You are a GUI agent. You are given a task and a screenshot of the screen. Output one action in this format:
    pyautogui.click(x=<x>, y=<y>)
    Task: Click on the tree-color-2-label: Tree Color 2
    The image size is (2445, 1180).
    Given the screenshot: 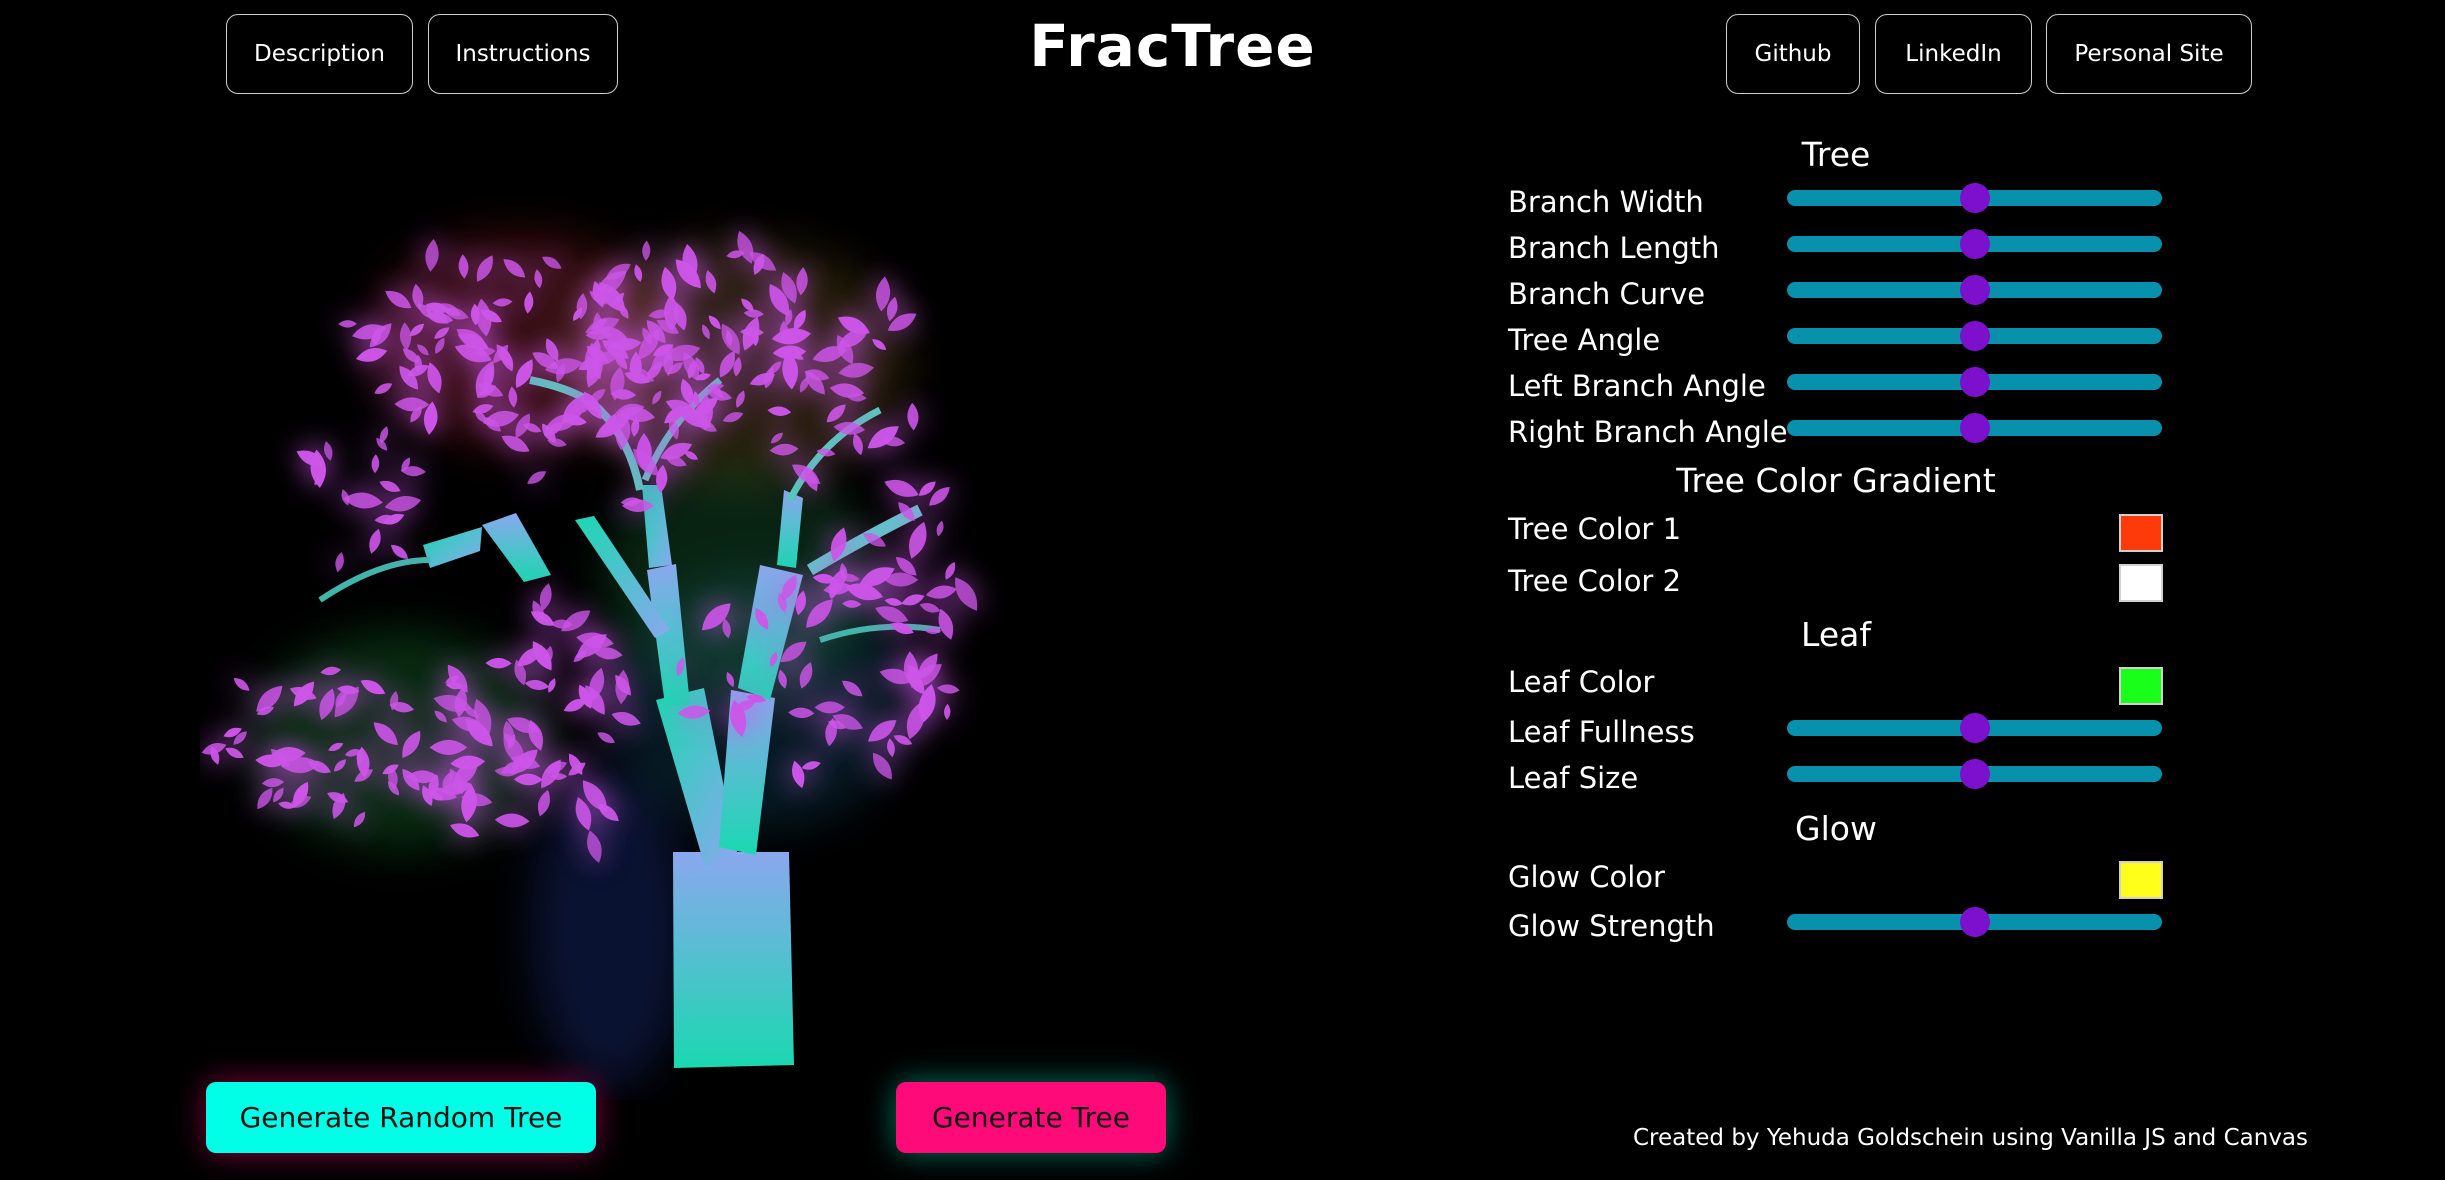 What is the action you would take?
    pyautogui.click(x=1595, y=581)
    